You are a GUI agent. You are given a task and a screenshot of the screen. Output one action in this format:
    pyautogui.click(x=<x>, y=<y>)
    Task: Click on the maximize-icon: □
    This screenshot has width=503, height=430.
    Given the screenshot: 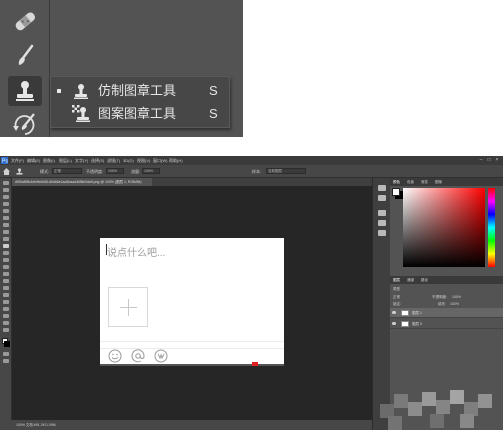 What is the action you would take?
    pyautogui.click(x=489, y=160)
    